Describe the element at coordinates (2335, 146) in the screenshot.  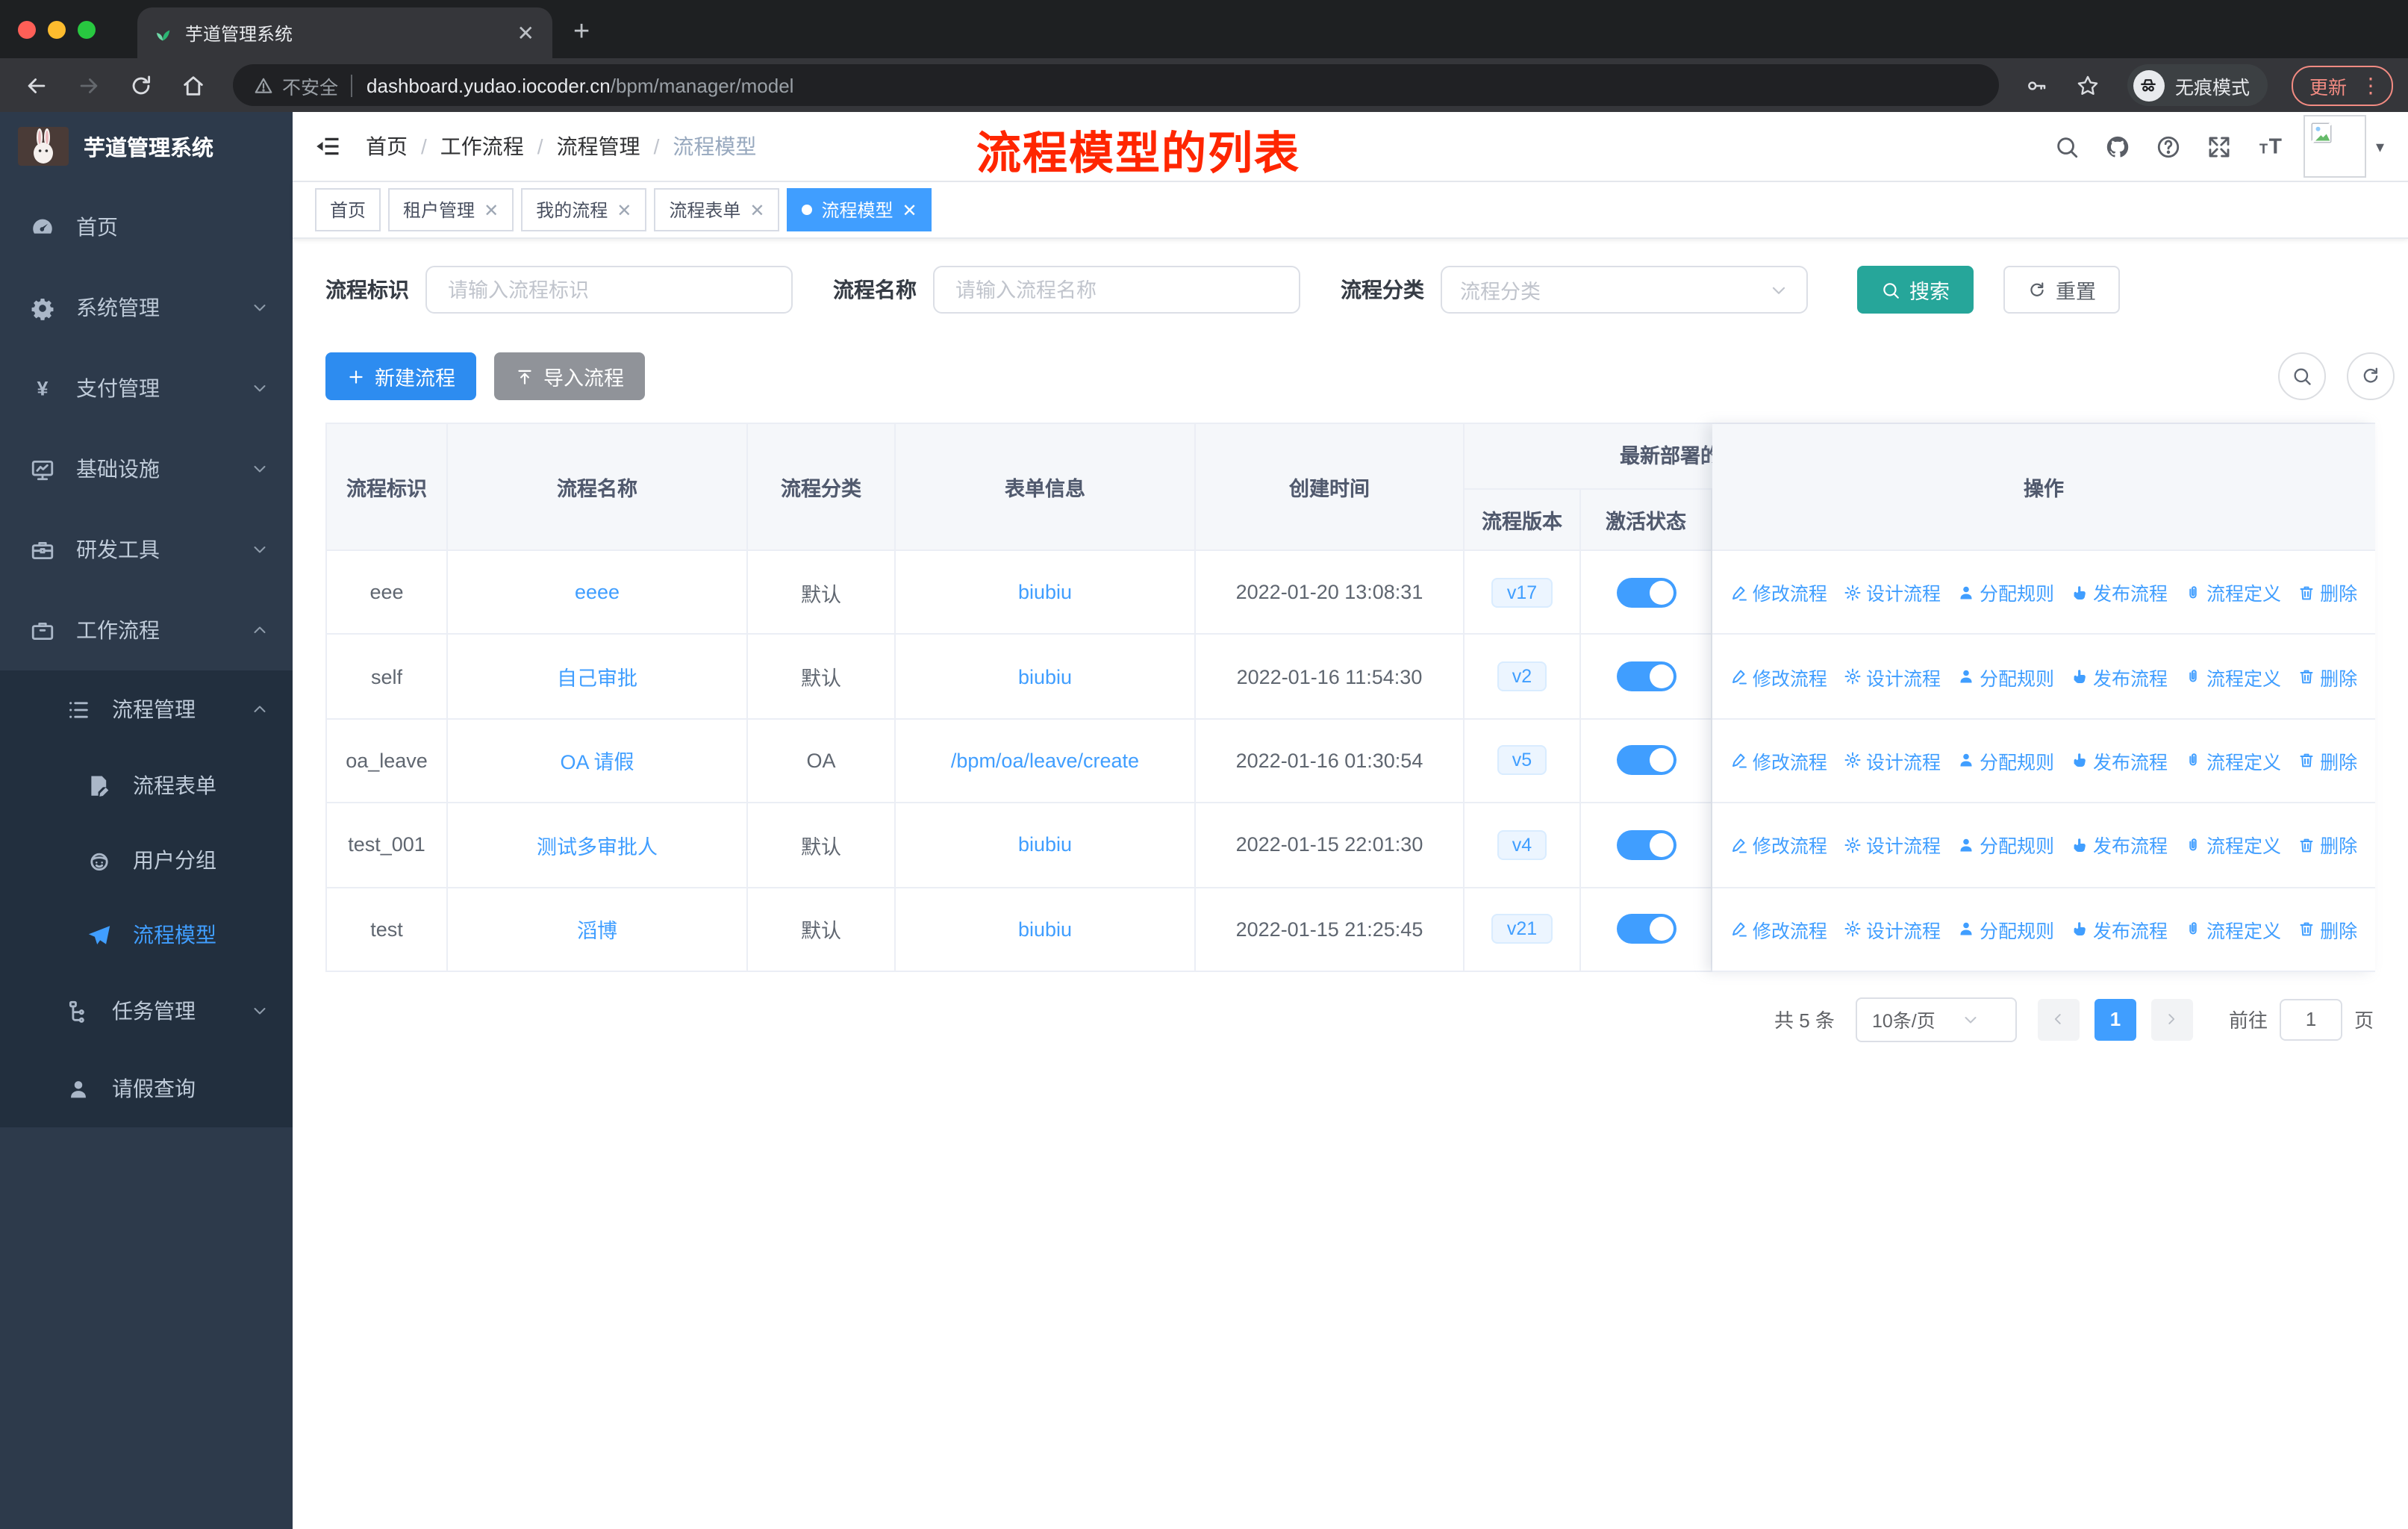
I see `avatar` at that location.